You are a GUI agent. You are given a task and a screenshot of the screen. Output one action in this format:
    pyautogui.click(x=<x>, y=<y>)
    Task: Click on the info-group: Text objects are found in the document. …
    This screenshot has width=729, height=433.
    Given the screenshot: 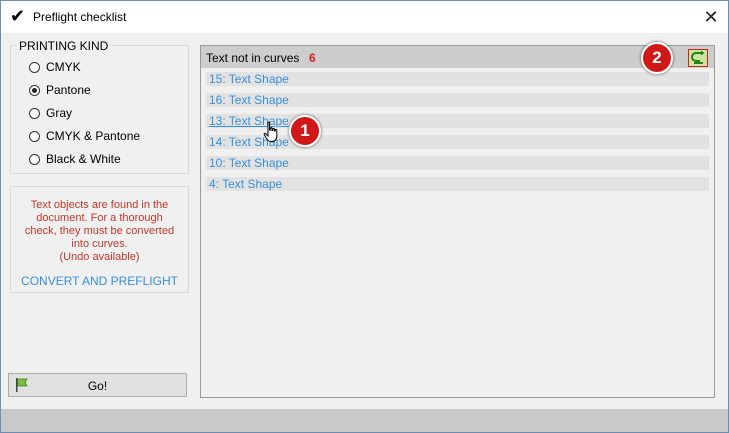 What is the action you would take?
    pyautogui.click(x=99, y=239)
    